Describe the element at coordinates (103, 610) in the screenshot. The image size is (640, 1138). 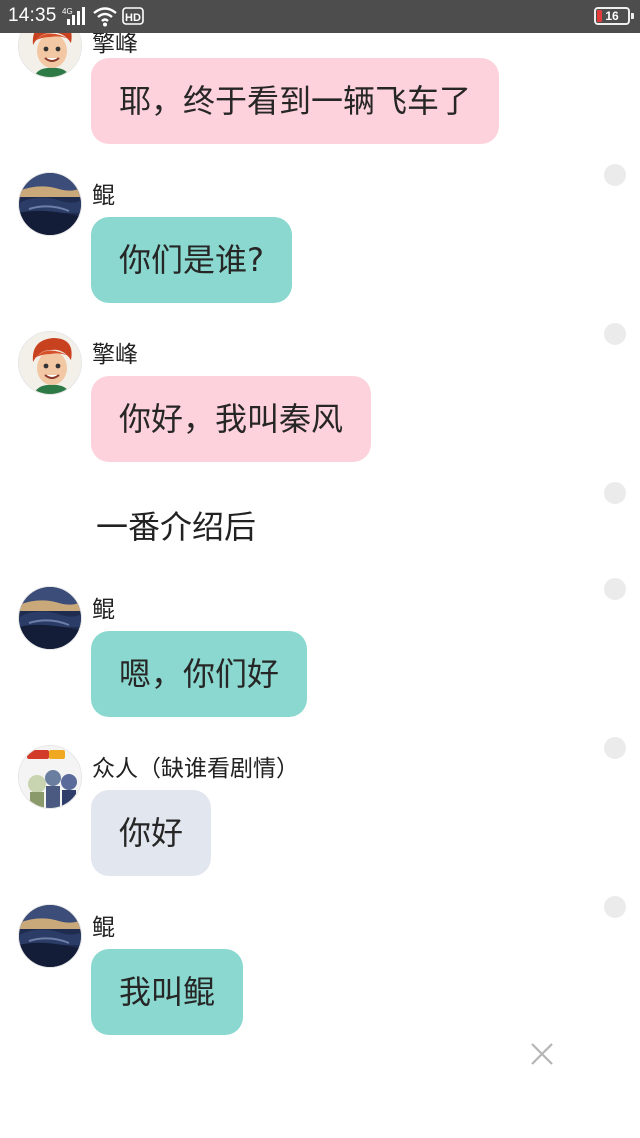
I see `message-3-name: 鲲` at that location.